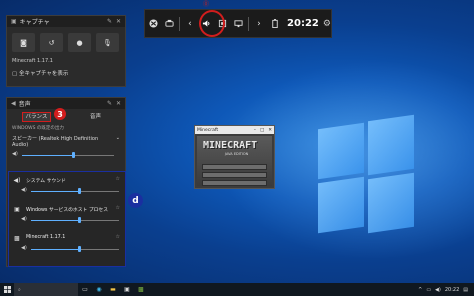  Describe the element at coordinates (66, 21) in the screenshot. I see `capture-header: ▣ キャプチャ ✎ ✕` at that location.